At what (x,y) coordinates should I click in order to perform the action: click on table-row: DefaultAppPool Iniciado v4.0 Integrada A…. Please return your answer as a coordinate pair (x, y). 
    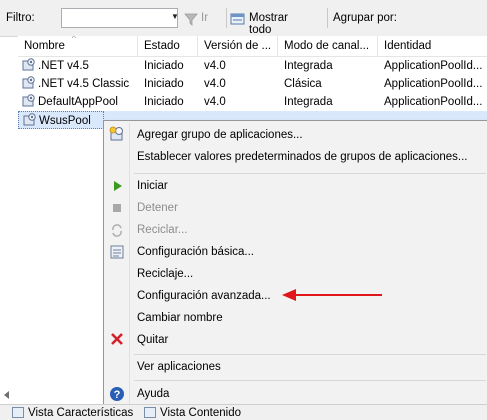
    Looking at the image, I should click on (252, 102).